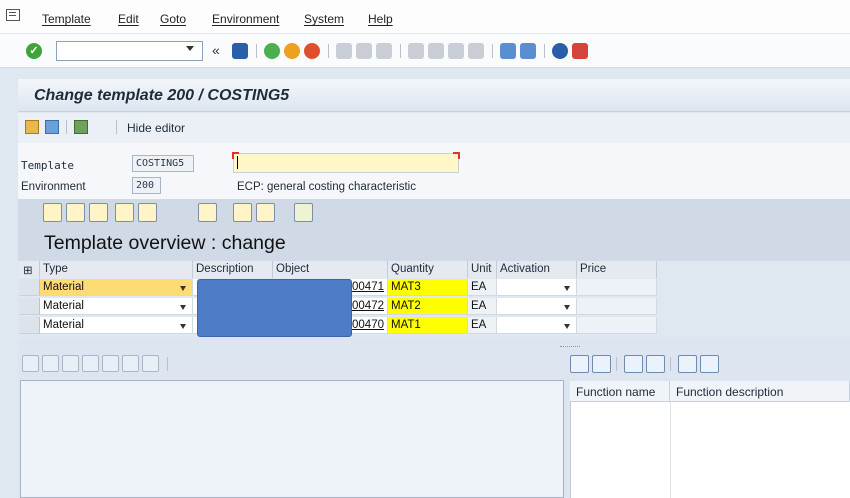 This screenshot has width=850, height=498. I want to click on first-page-icon, so click(416, 51).